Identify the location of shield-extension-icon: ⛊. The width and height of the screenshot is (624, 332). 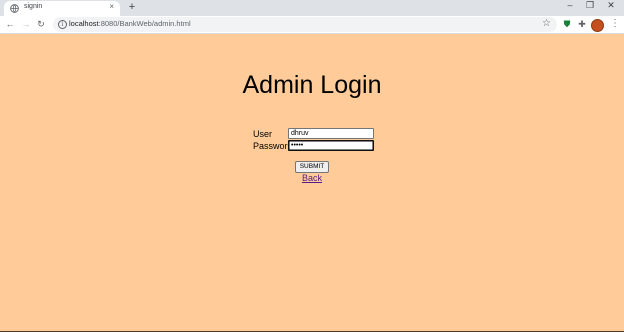
(567, 24).